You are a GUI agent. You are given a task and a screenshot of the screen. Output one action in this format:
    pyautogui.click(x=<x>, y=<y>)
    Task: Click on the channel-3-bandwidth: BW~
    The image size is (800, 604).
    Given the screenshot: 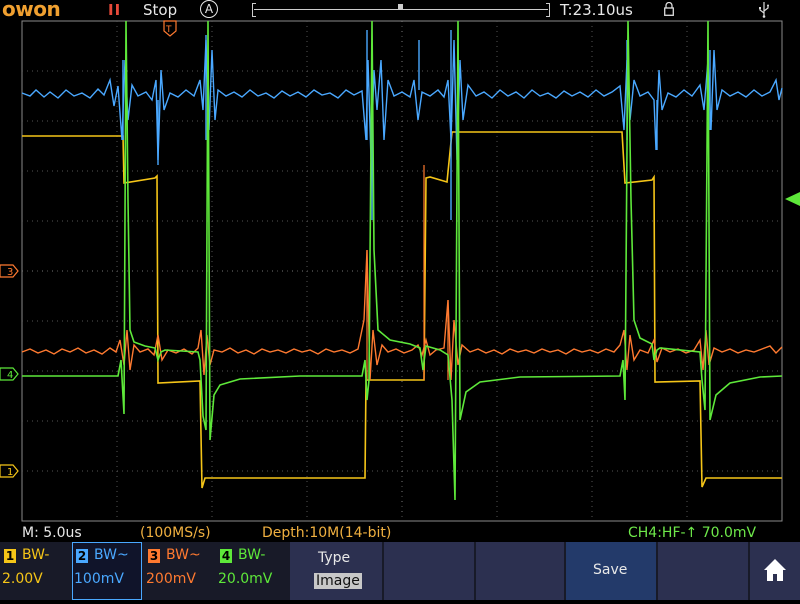 What is the action you would take?
    pyautogui.click(x=183, y=555)
    